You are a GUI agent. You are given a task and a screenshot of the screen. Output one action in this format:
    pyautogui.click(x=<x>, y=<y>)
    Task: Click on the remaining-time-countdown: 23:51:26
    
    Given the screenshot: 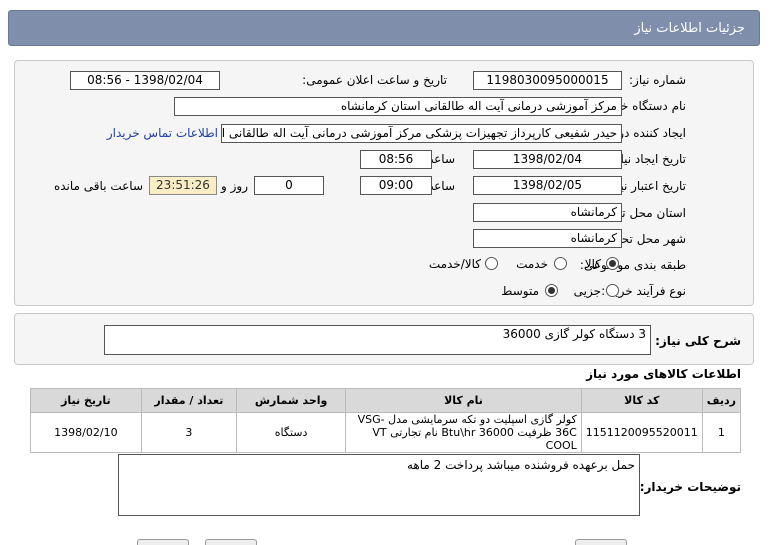 What is the action you would take?
    pyautogui.click(x=183, y=185)
    